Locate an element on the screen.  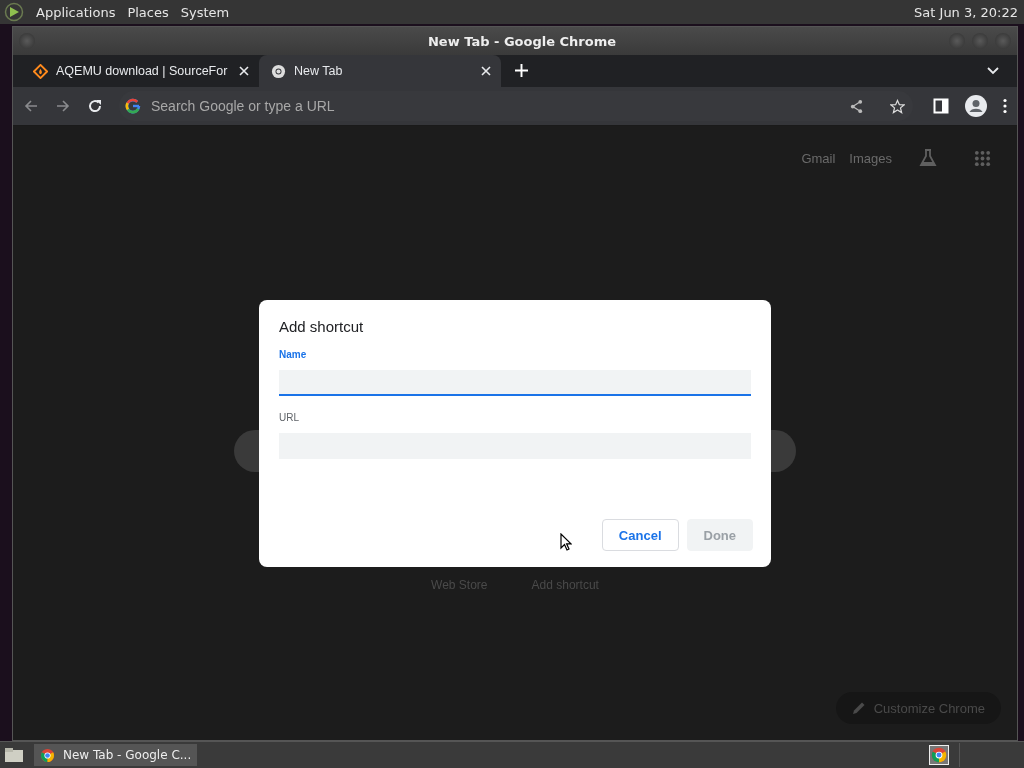
apps-grid-icon is located at coordinates (982, 158).